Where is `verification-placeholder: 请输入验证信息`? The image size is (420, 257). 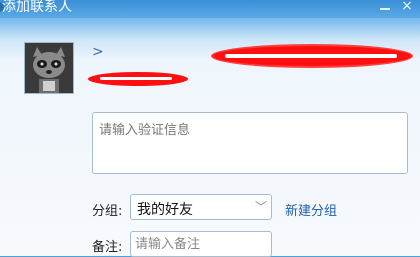
verification-placeholder: 请输入验证信息 is located at coordinates (145, 130).